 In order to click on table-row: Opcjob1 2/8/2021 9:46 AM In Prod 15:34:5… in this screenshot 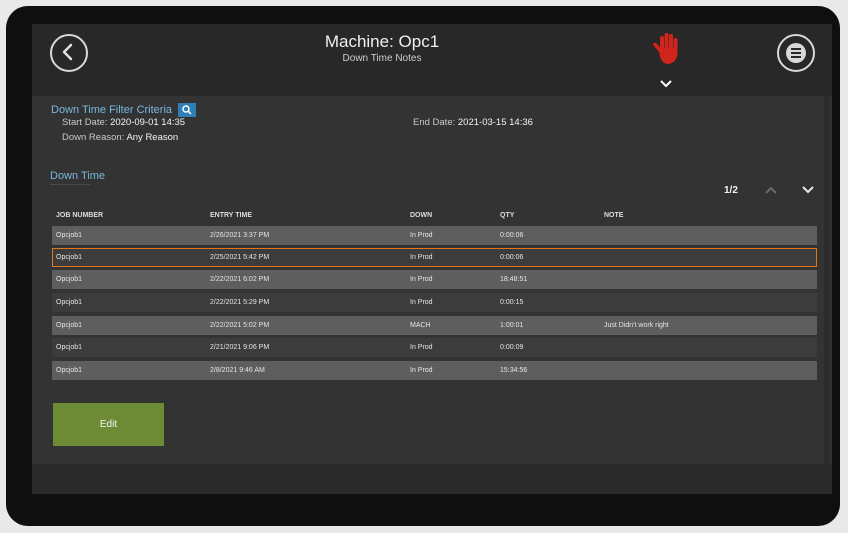, I will do `click(434, 370)`.